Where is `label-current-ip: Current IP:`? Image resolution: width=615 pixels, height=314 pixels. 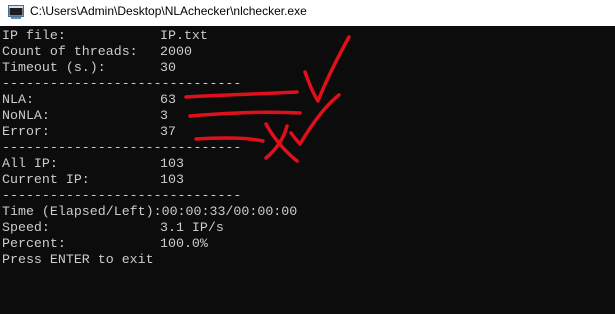 label-current-ip: Current IP: is located at coordinates (46, 179).